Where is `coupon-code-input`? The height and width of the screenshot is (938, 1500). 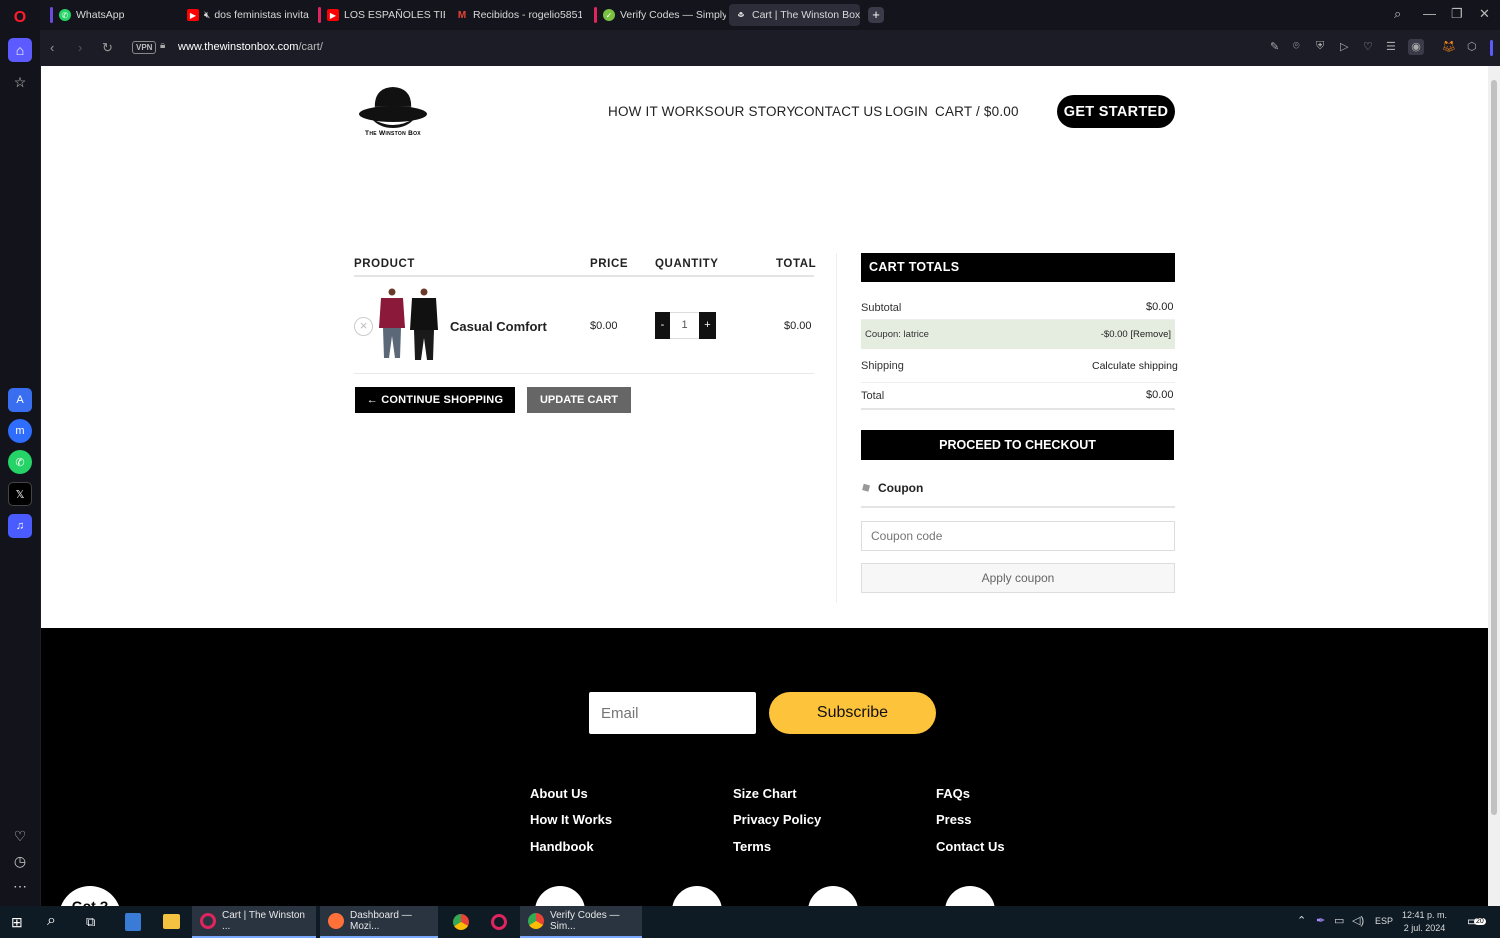
coupon-code-input is located at coordinates (1018, 536).